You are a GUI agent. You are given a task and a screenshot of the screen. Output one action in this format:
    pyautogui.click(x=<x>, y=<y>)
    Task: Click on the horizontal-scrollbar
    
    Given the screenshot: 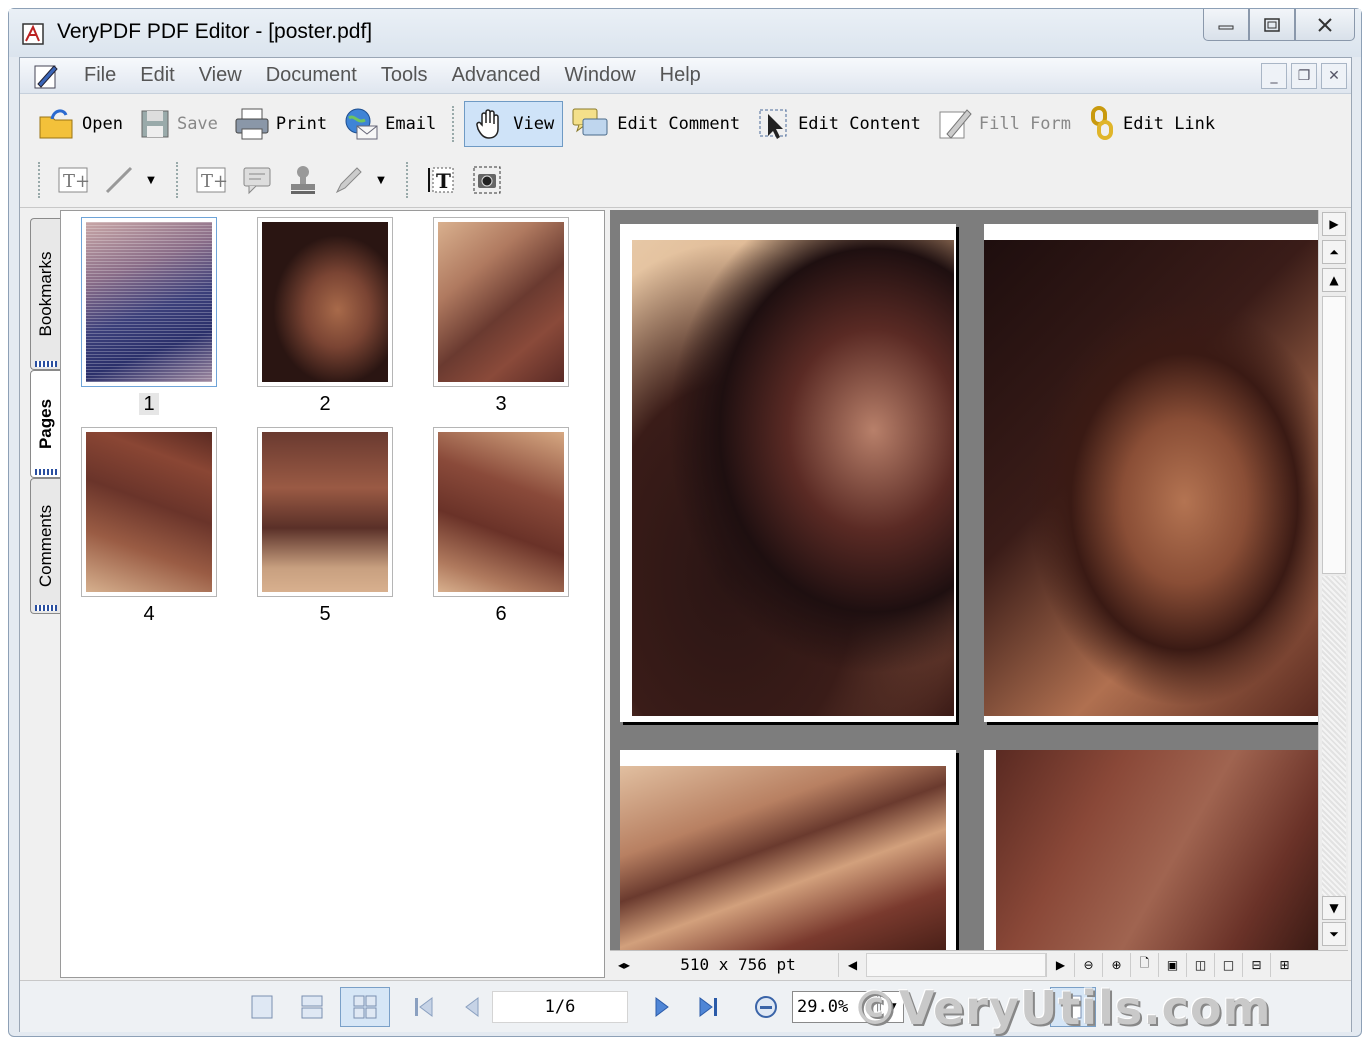 What is the action you would take?
    pyautogui.click(x=956, y=964)
    